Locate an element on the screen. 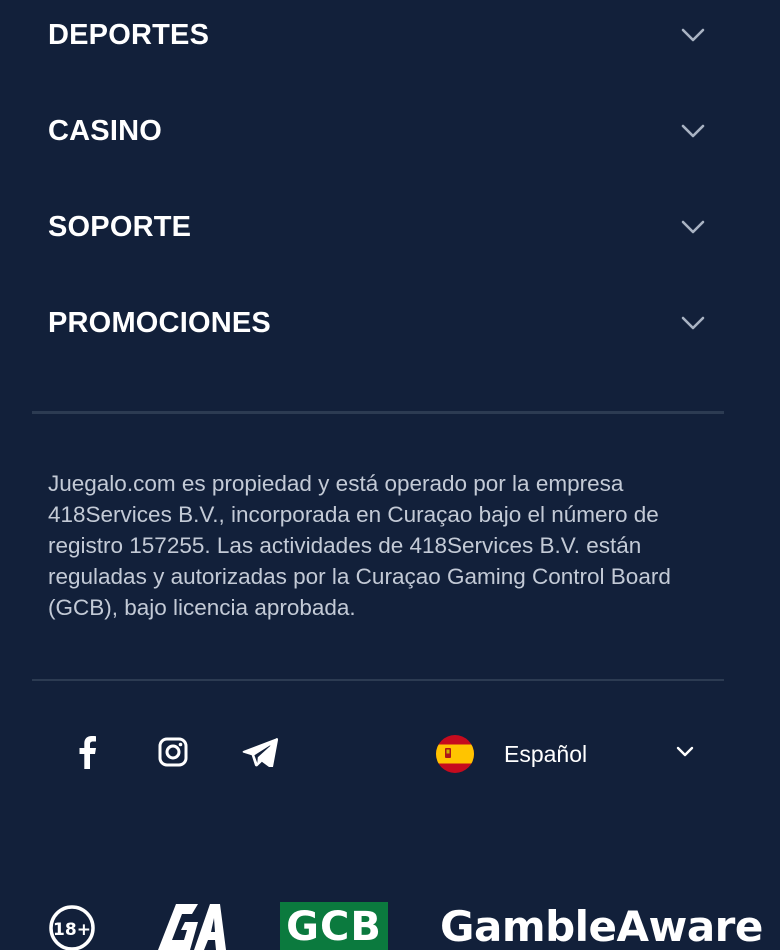  gaming-authority-logo-icon: GA is located at coordinates (190, 925).